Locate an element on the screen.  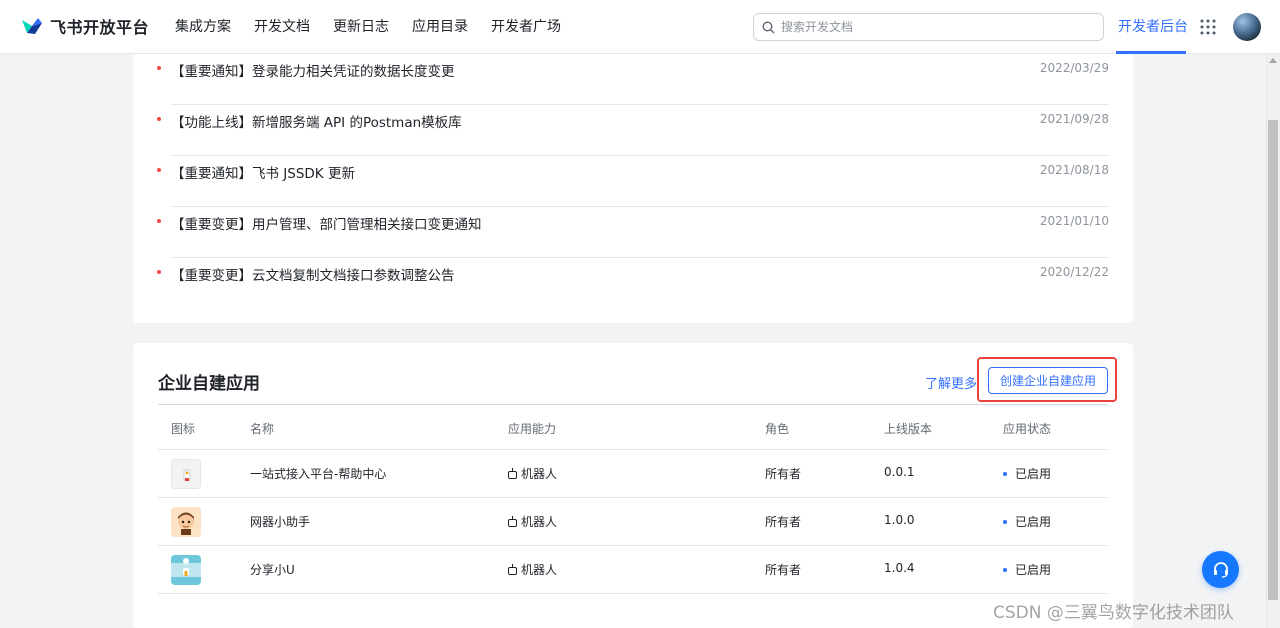
notice-title: 【重要通知】登录能力相关凭证的数据长度变更 is located at coordinates (313, 72).